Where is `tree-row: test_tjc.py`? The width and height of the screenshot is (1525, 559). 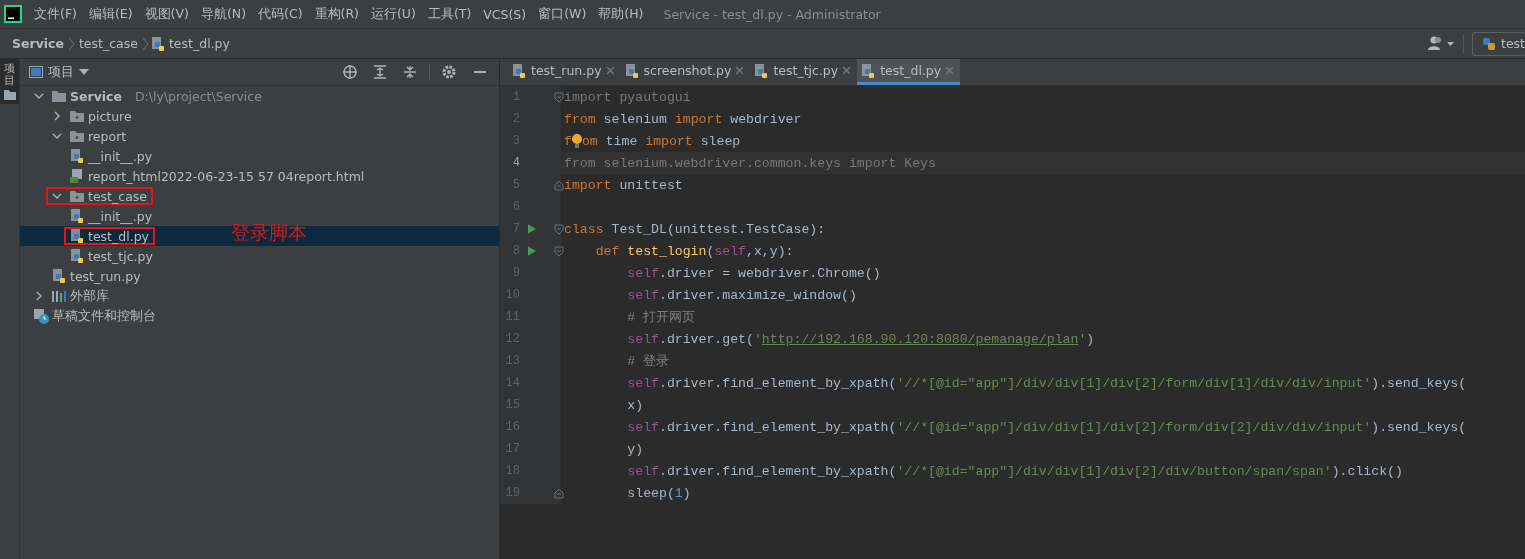
tree-row: test_tjc.py is located at coordinates (259, 256).